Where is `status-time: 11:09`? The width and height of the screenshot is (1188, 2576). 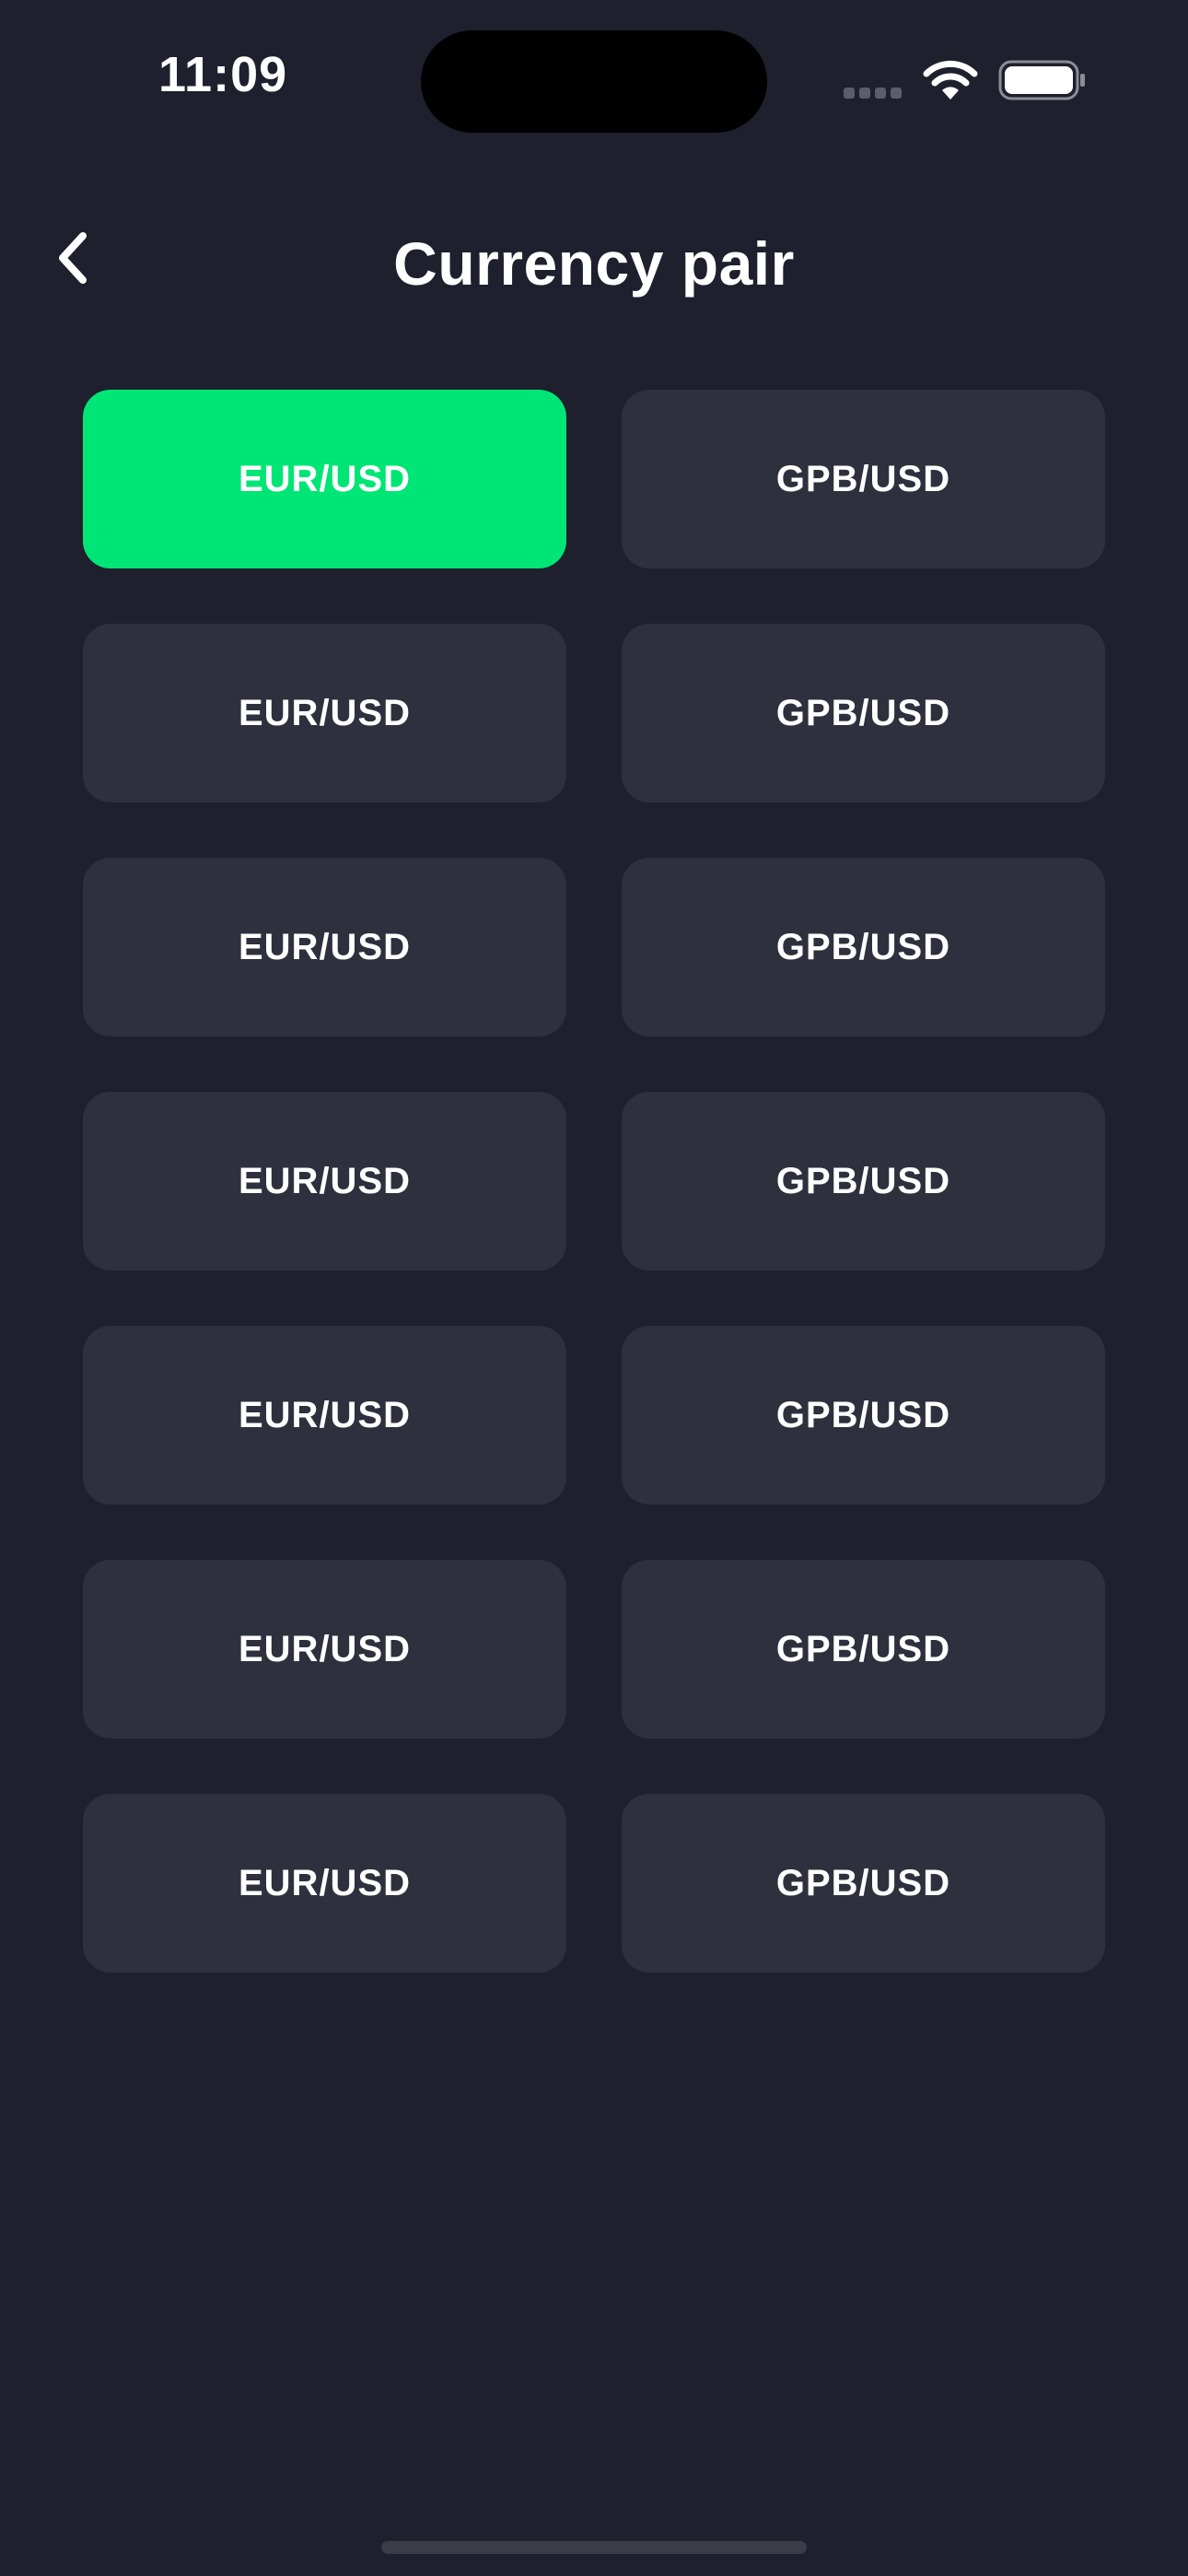 status-time: 11:09 is located at coordinates (223, 74).